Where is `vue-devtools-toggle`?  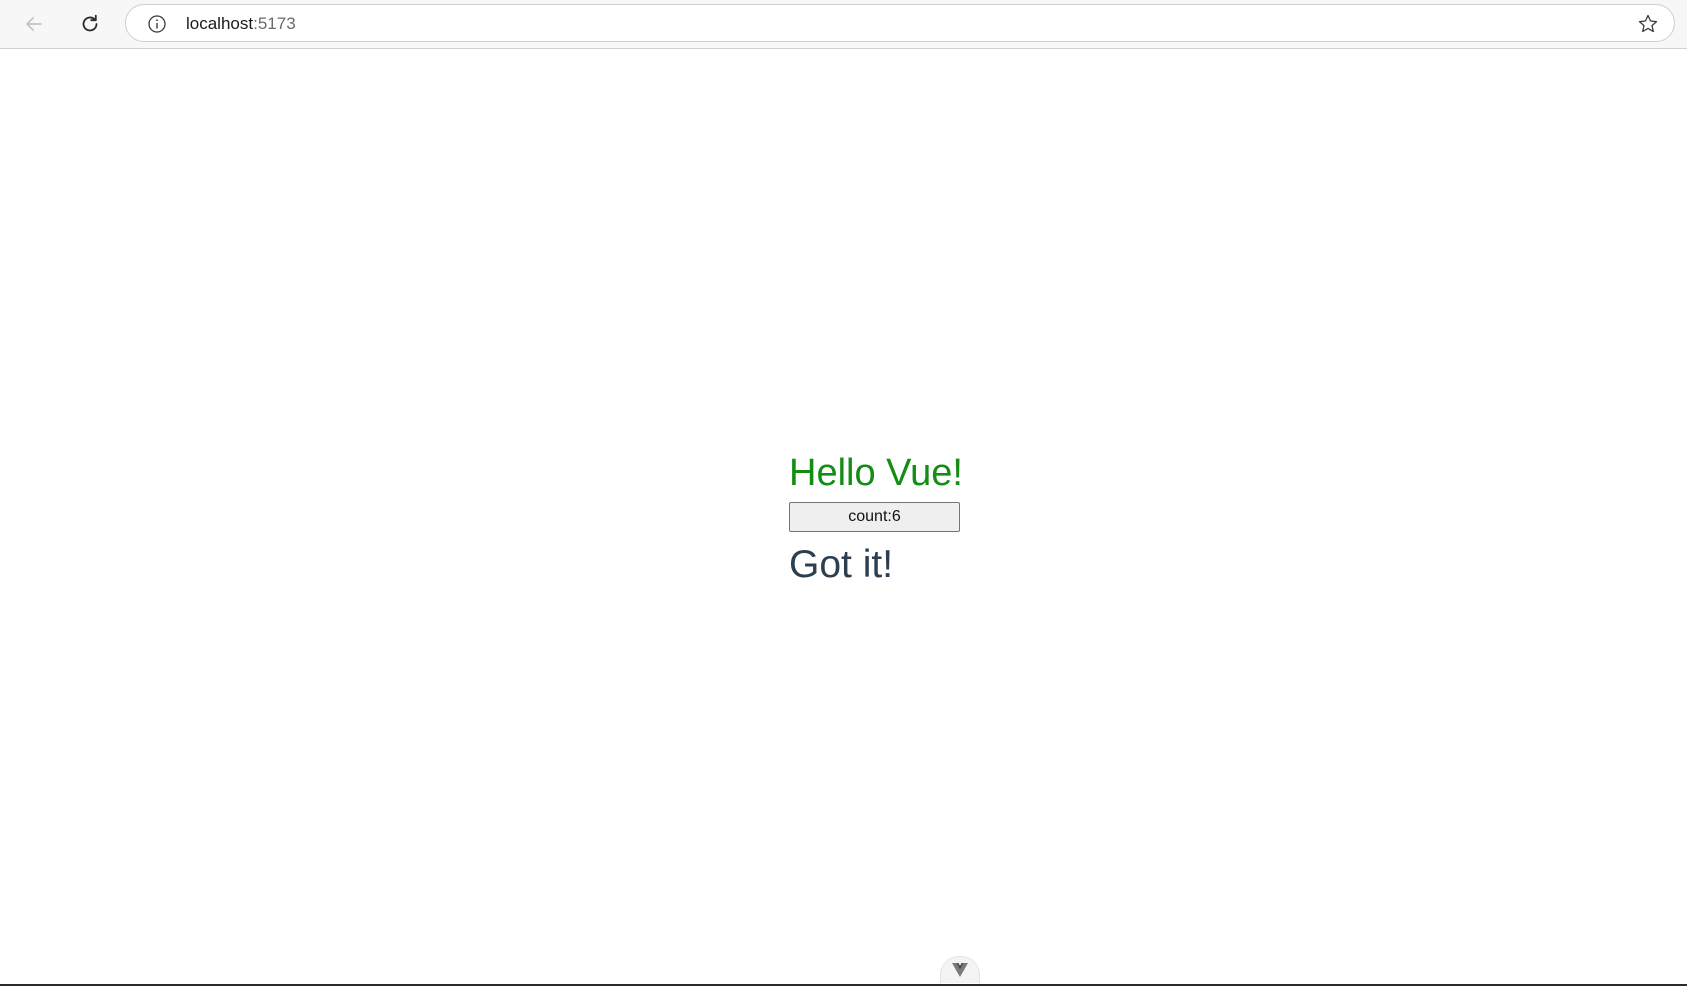
vue-devtools-toggle is located at coordinates (960, 969).